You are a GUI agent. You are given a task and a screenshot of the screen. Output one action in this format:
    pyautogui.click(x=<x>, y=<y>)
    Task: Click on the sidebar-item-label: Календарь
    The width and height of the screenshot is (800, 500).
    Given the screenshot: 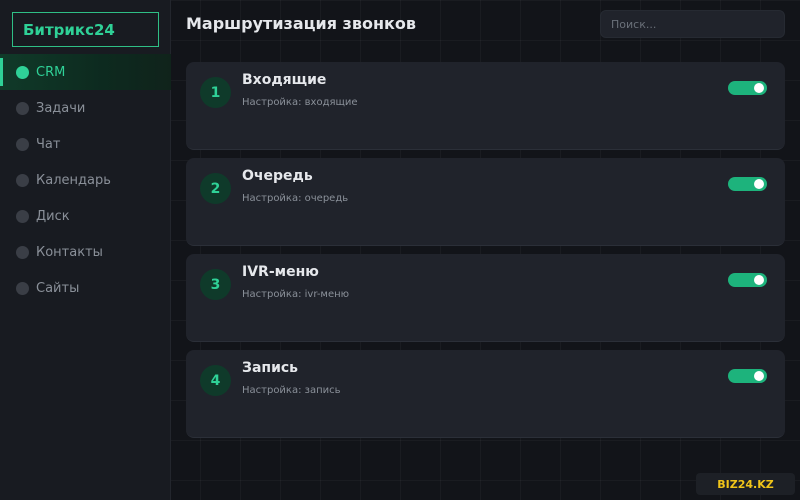 What is the action you would take?
    pyautogui.click(x=73, y=180)
    